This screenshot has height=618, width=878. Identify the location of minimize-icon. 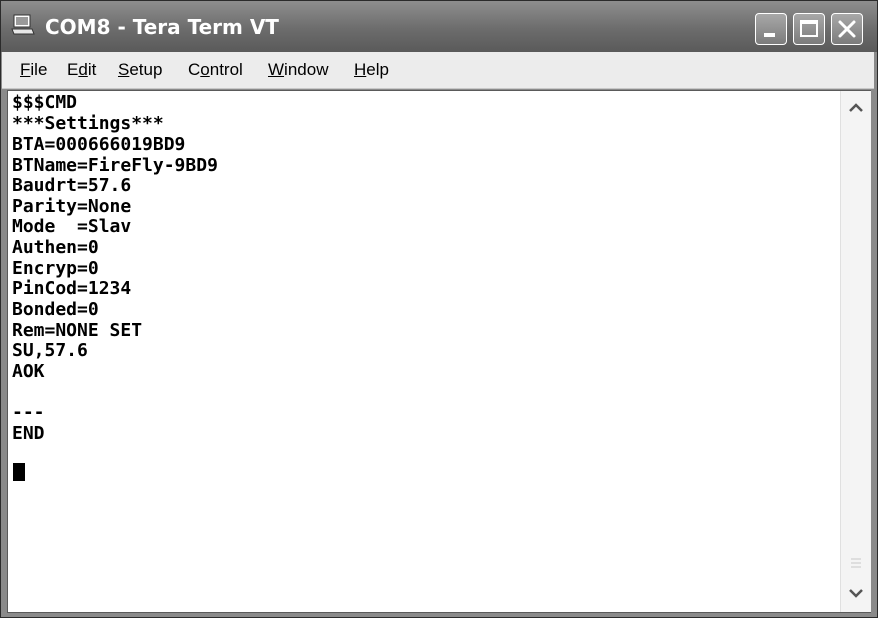
(769, 35).